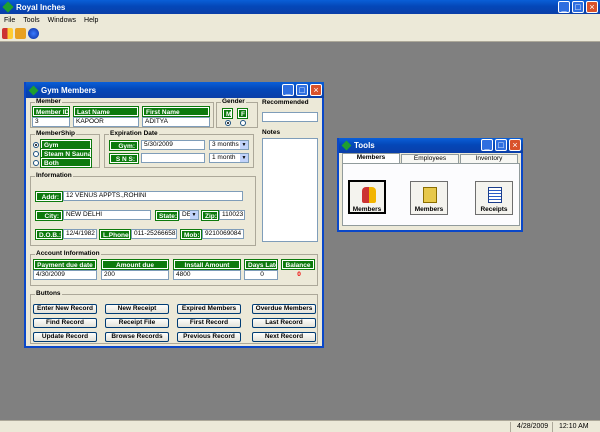  Describe the element at coordinates (284, 323) in the screenshot. I see `last-record-button: Last Record` at that location.